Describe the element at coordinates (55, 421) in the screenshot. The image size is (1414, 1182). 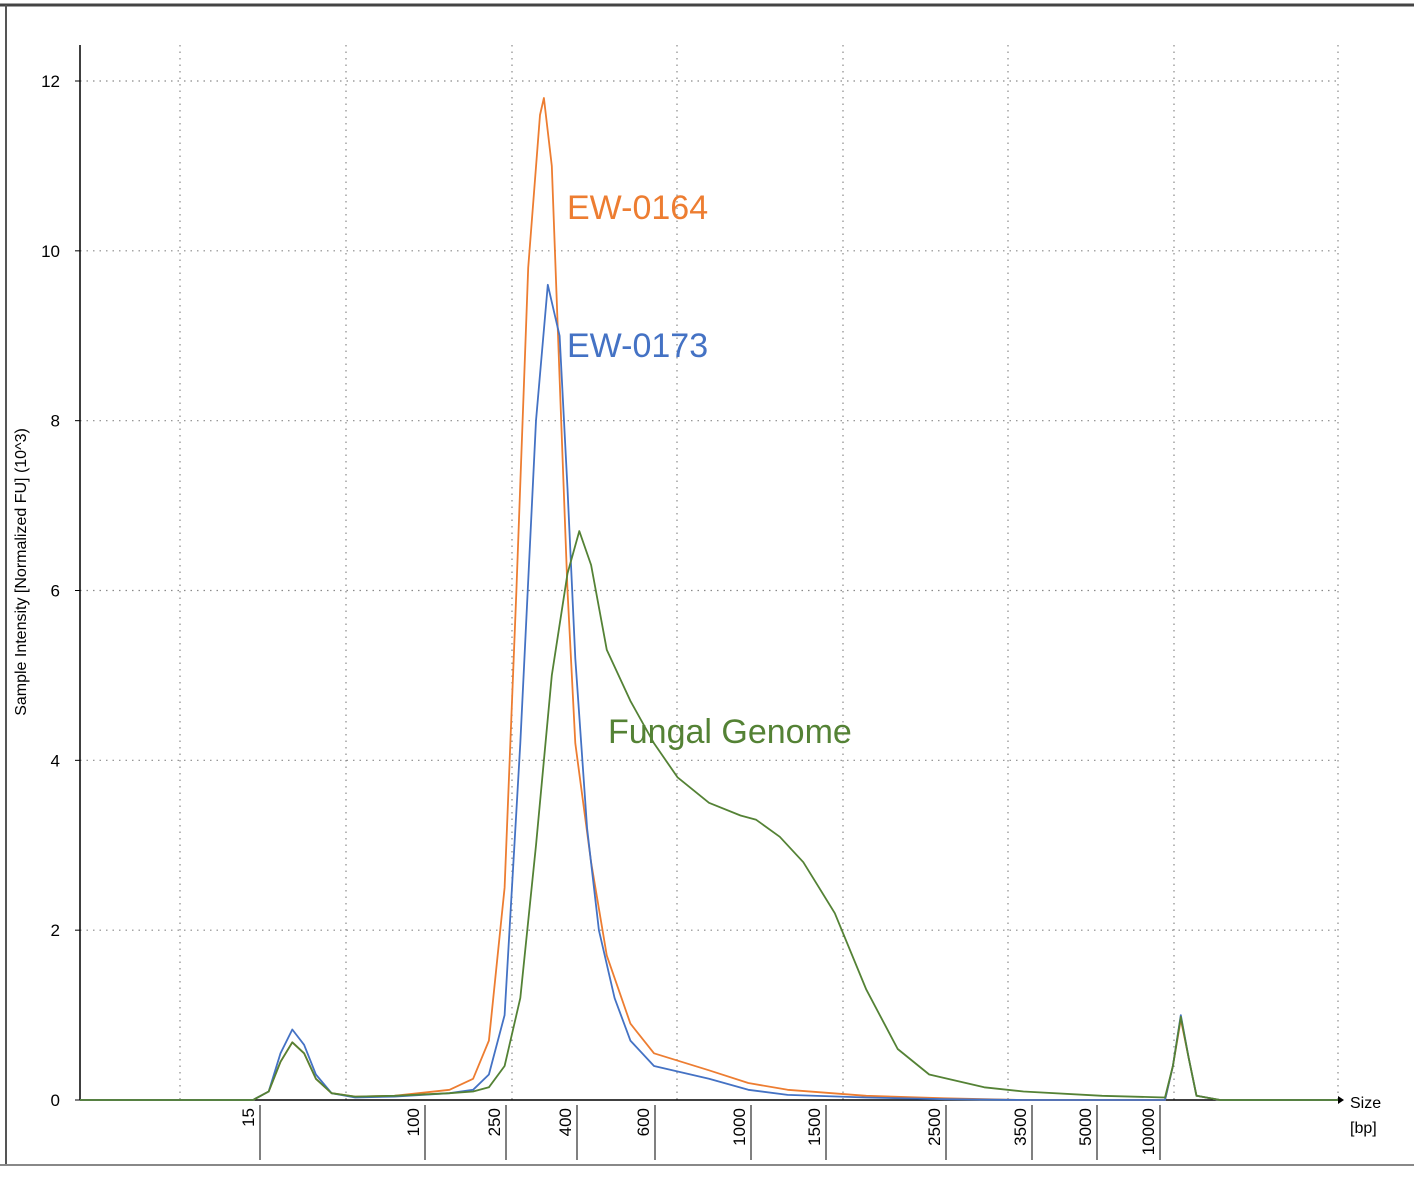
I see `y-tick-label: 8` at that location.